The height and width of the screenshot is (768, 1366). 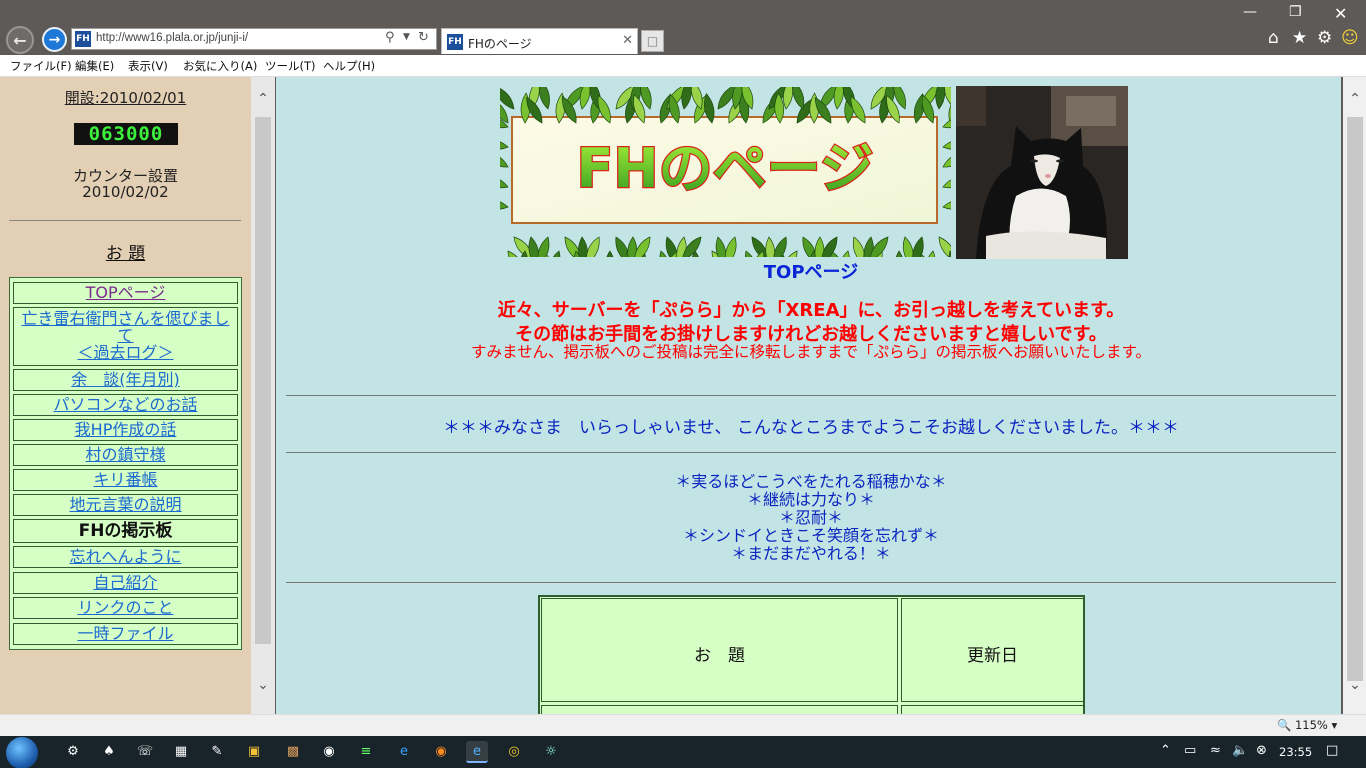 What do you see at coordinates (1273, 38) in the screenshot?
I see `home-icon: ⌂` at bounding box center [1273, 38].